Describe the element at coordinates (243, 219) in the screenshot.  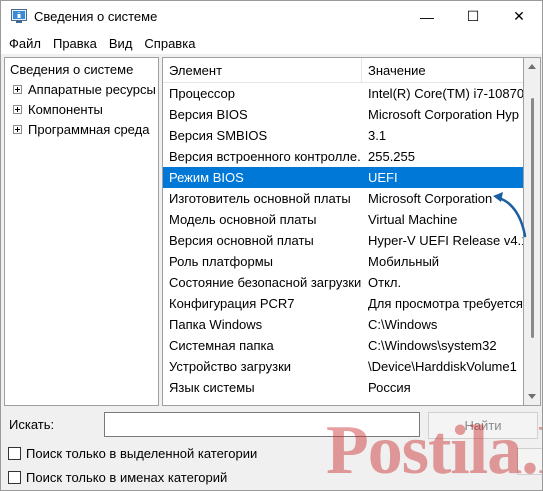
I see `row-item-cell: Модель основной платы` at that location.